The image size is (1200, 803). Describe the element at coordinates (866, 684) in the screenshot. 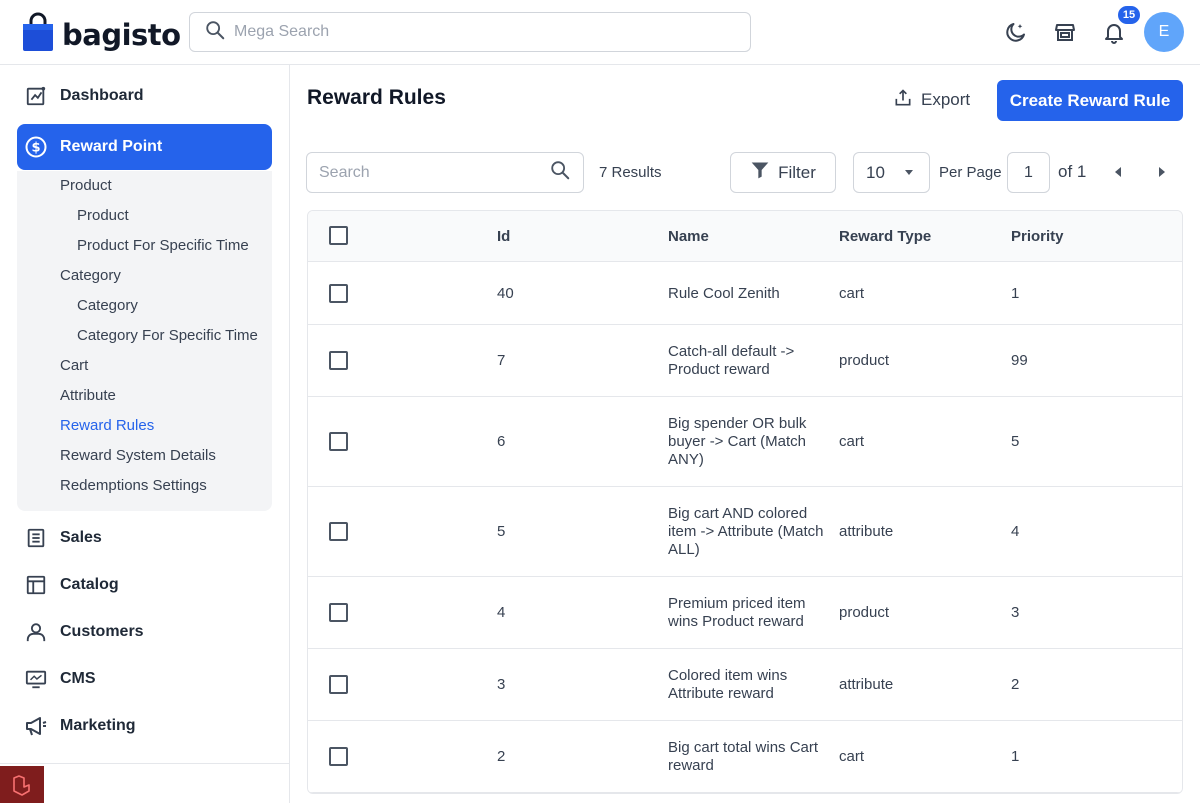

I see `cell-reward-type: attribute` at that location.